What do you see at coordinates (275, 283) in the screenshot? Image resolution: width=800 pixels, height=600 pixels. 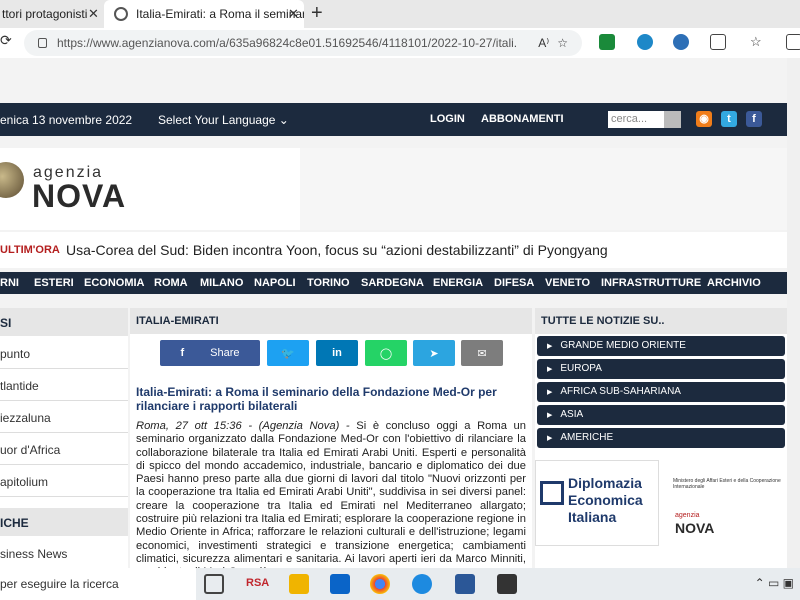 I see `menu-item-napoli: NAPOLI` at bounding box center [275, 283].